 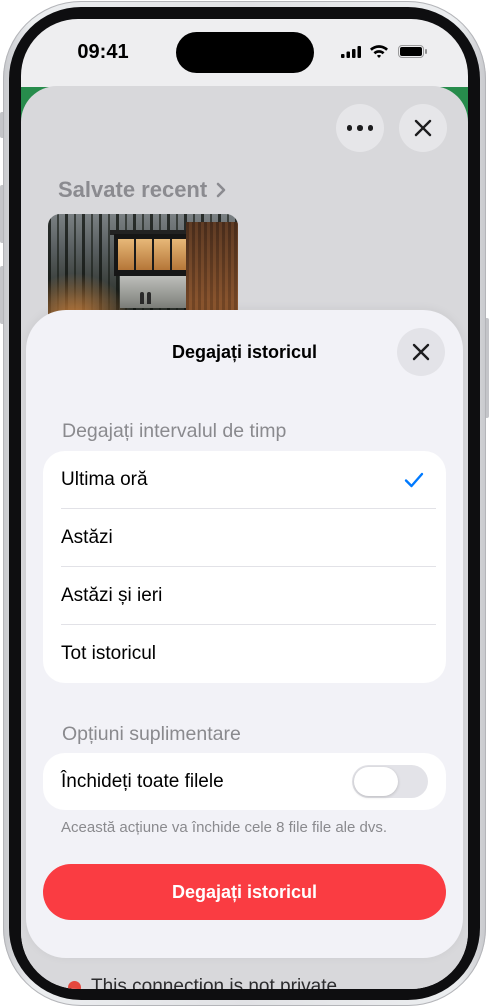 I want to click on close-all-tabs-toggle, so click(x=390, y=781).